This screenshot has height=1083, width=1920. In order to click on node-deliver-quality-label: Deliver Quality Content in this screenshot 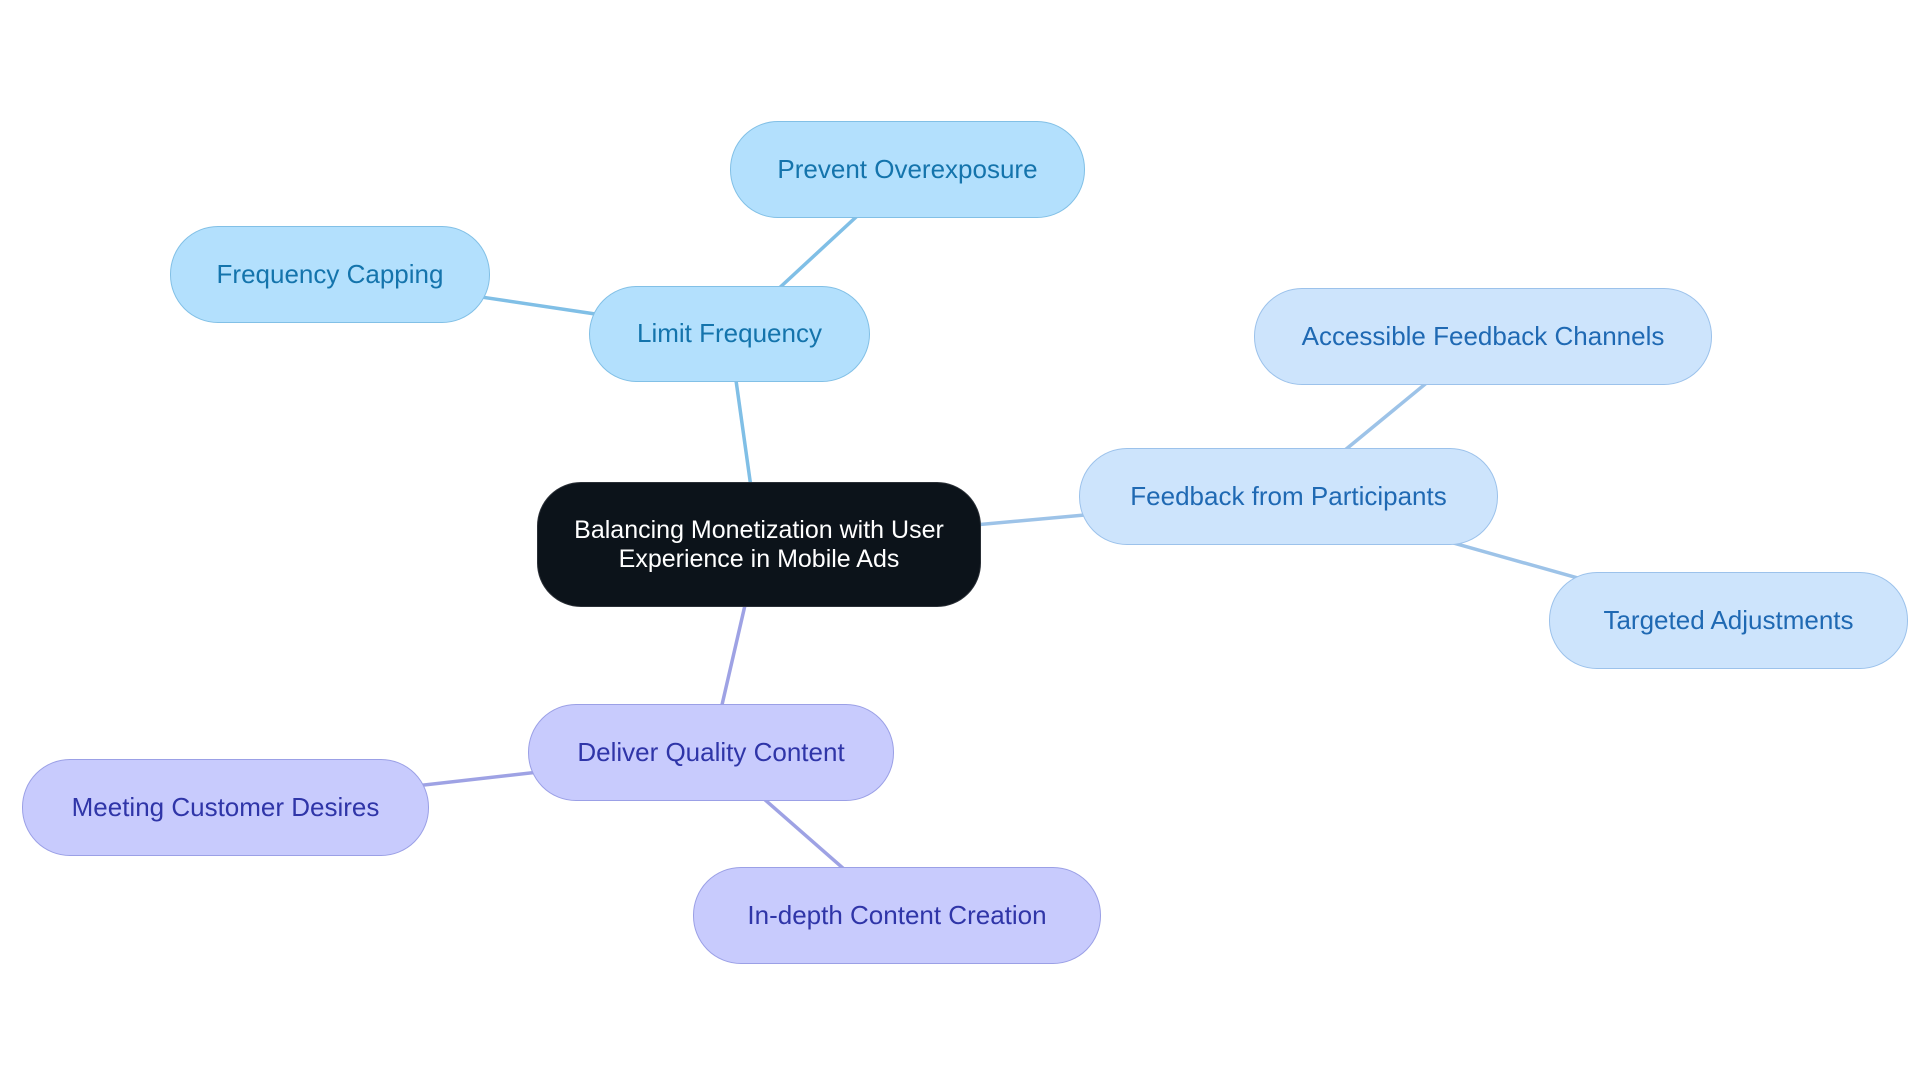, I will do `click(711, 751)`.